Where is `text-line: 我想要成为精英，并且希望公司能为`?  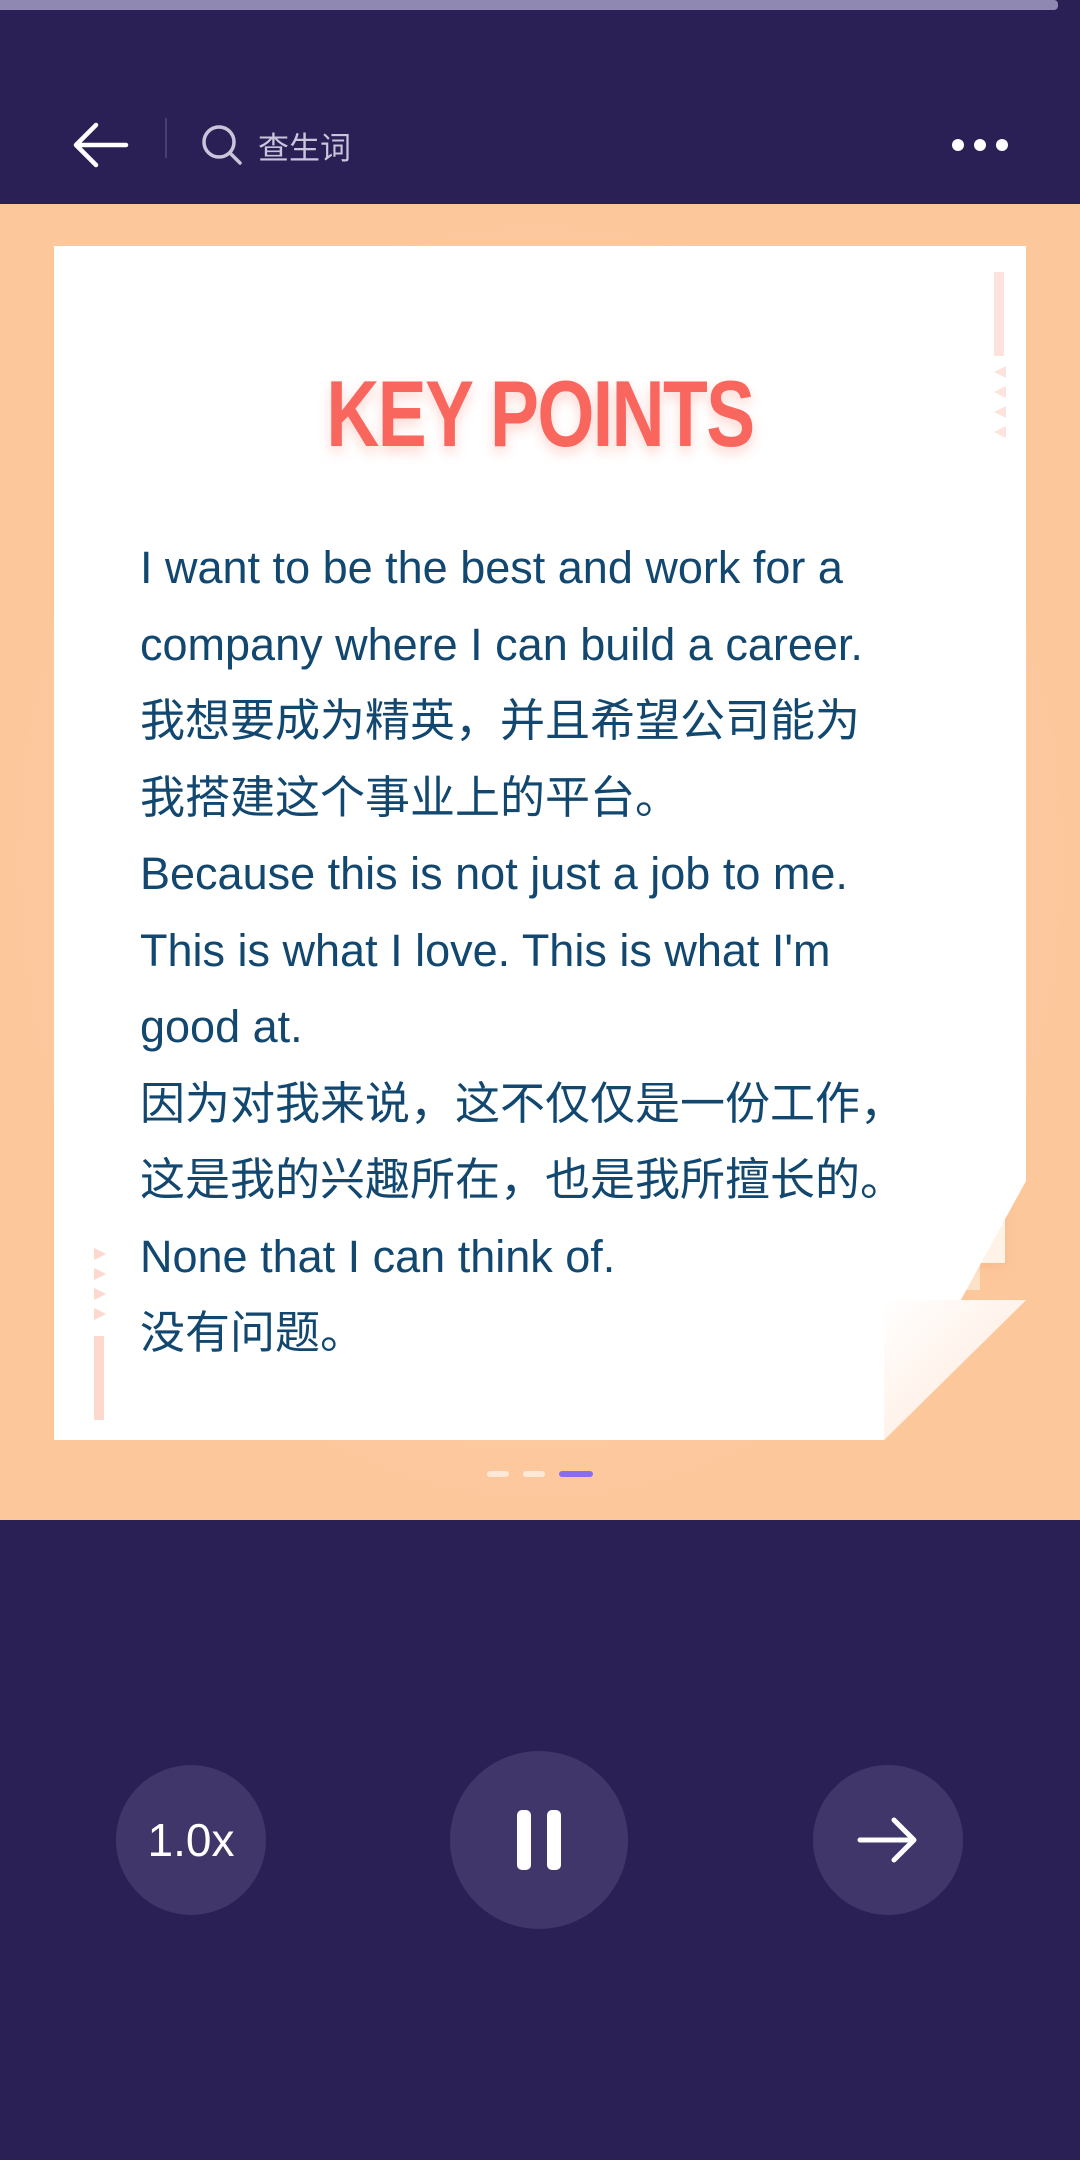 text-line: 我想要成为精英，并且希望公司能为 is located at coordinates (500, 720).